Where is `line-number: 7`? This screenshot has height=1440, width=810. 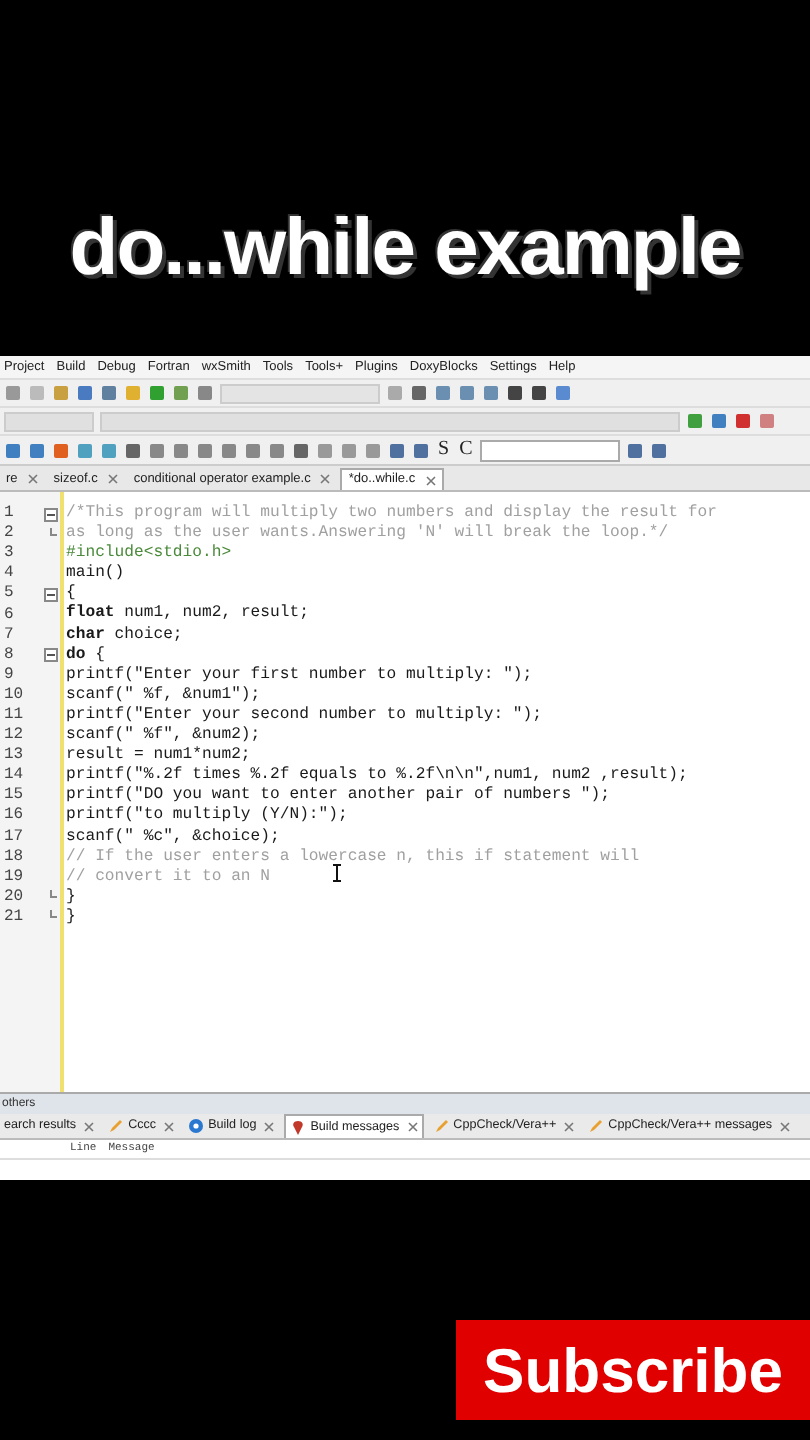
line-number: 7 is located at coordinates (9, 635).